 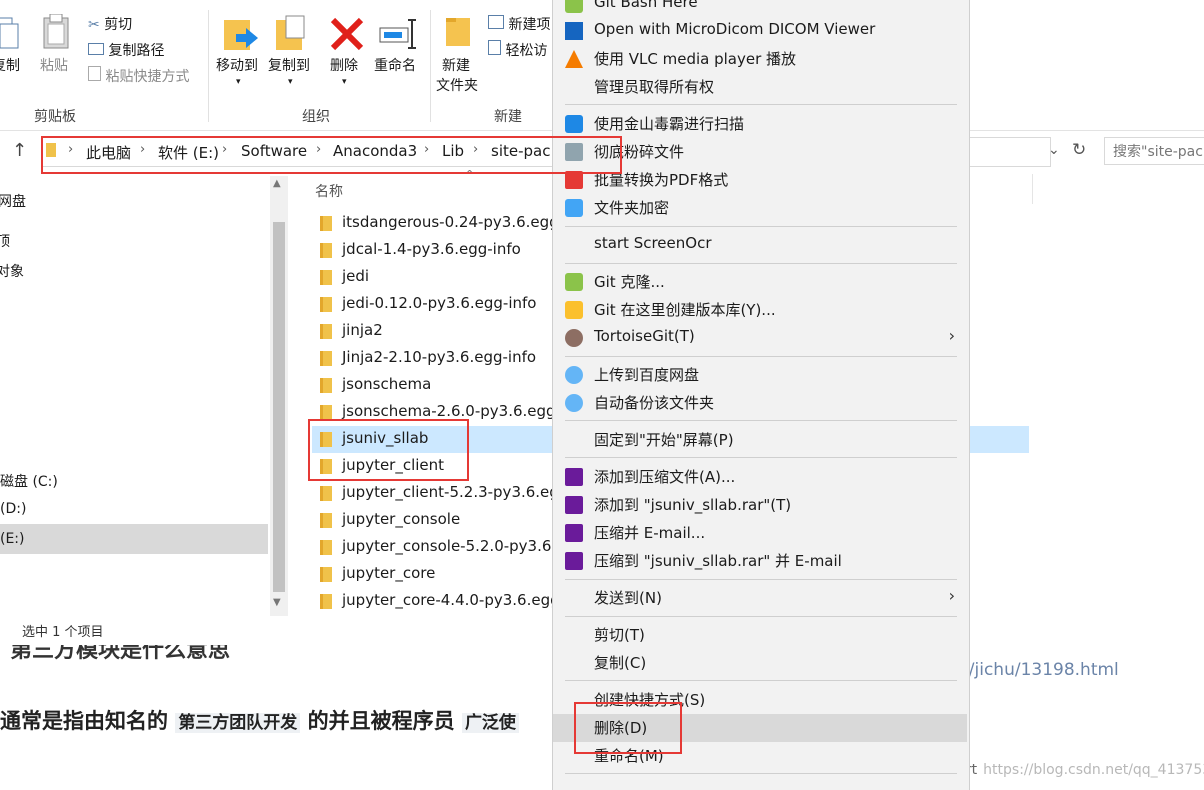 I want to click on new-item-button: 新建项, so click(x=519, y=24).